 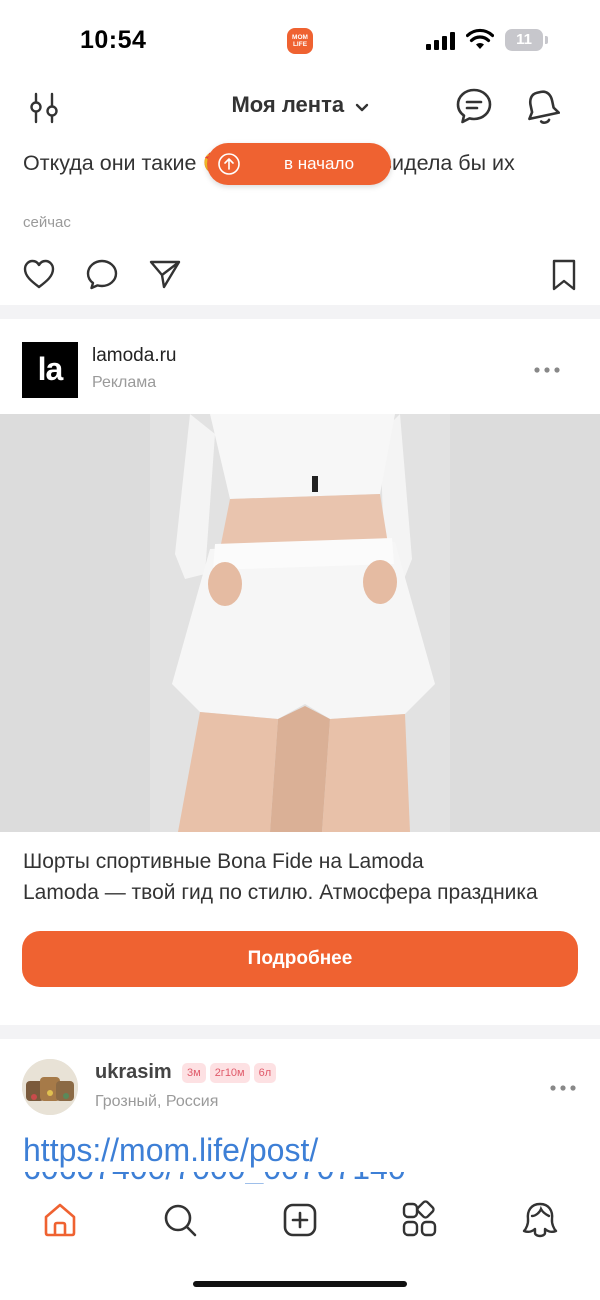 What do you see at coordinates (440, 41) in the screenshot?
I see `cellular-signal-icon` at bounding box center [440, 41].